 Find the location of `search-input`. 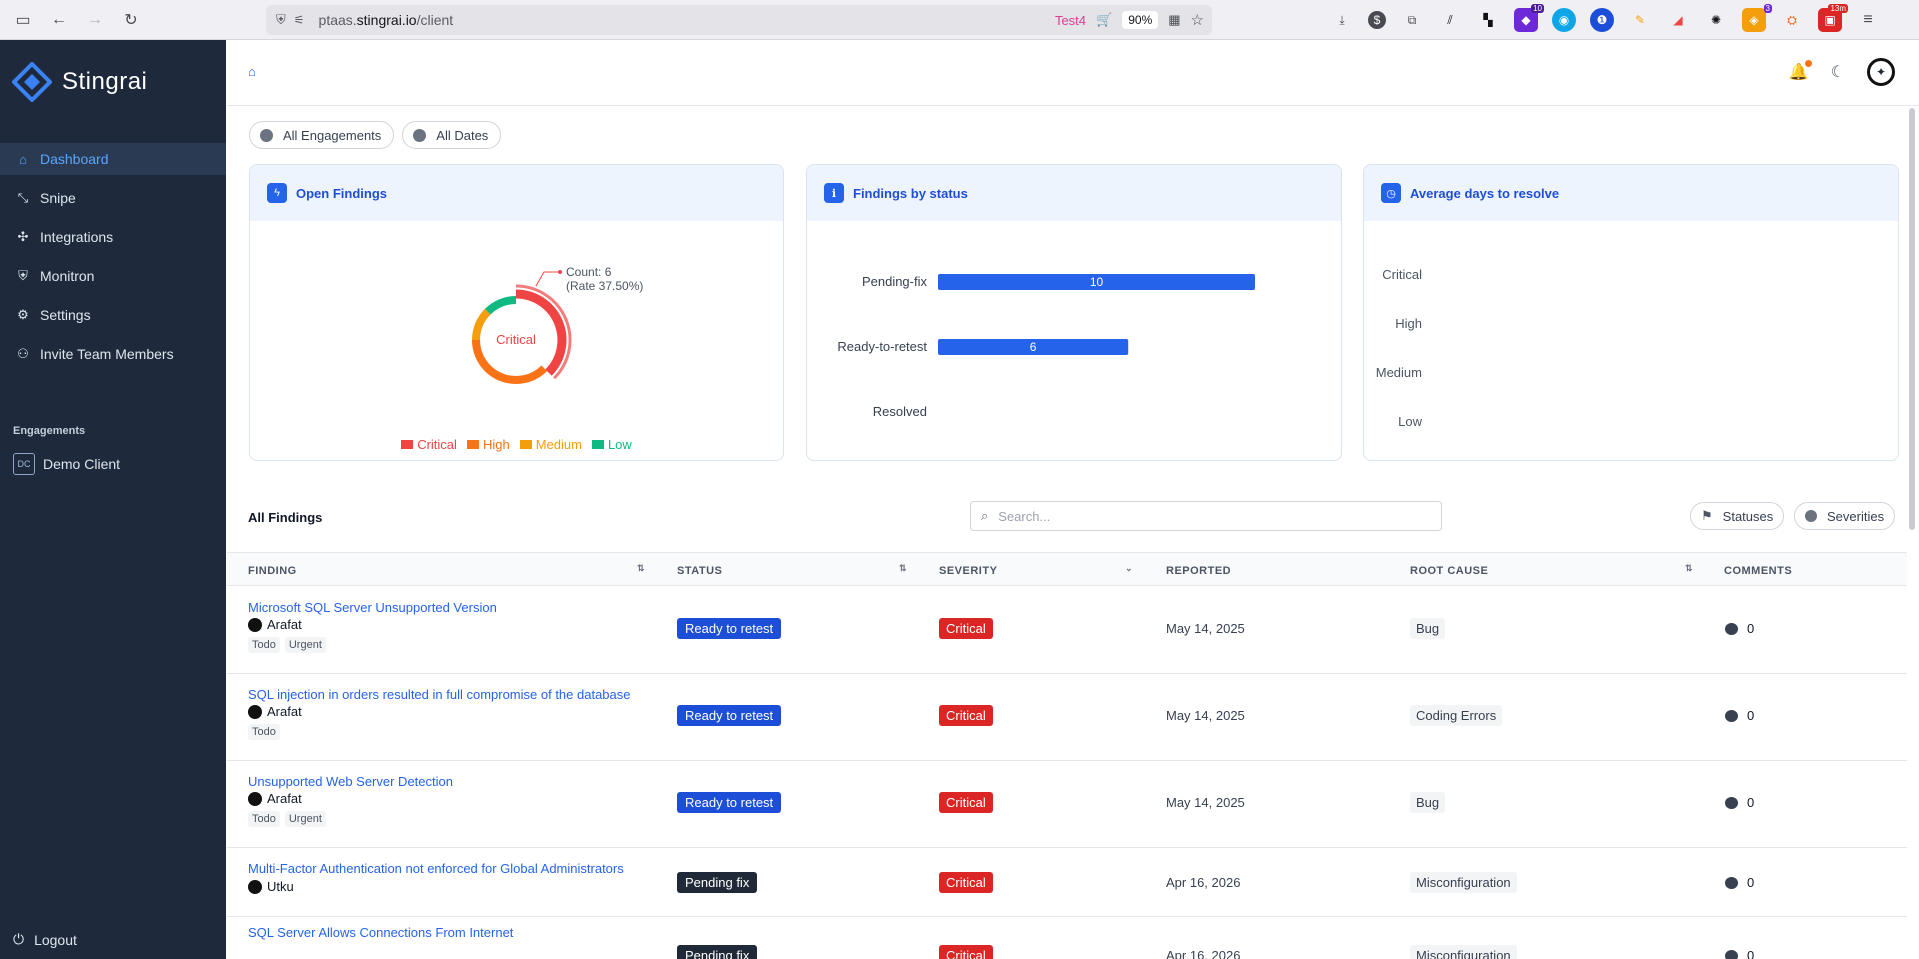

search-input is located at coordinates (1208, 516).